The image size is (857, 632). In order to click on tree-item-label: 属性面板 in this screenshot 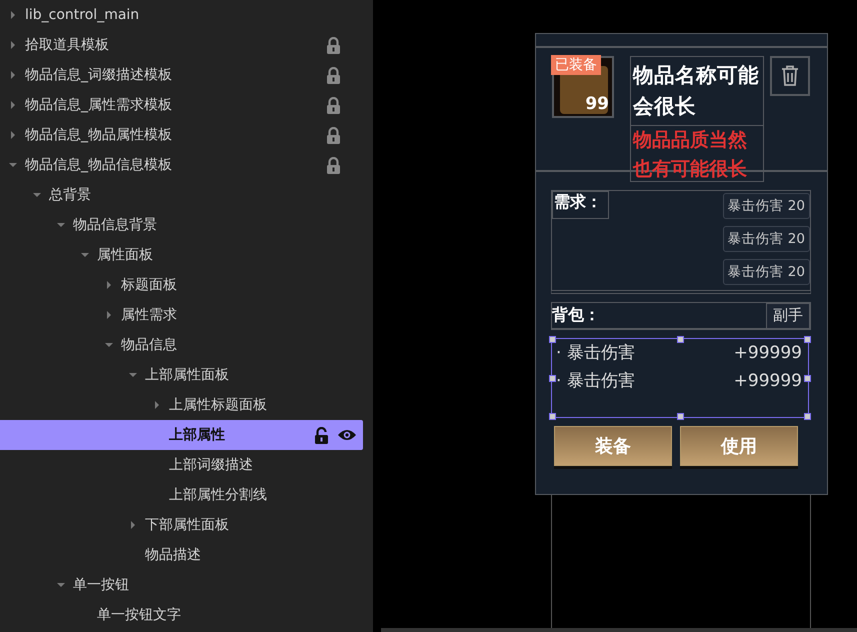, I will do `click(125, 255)`.